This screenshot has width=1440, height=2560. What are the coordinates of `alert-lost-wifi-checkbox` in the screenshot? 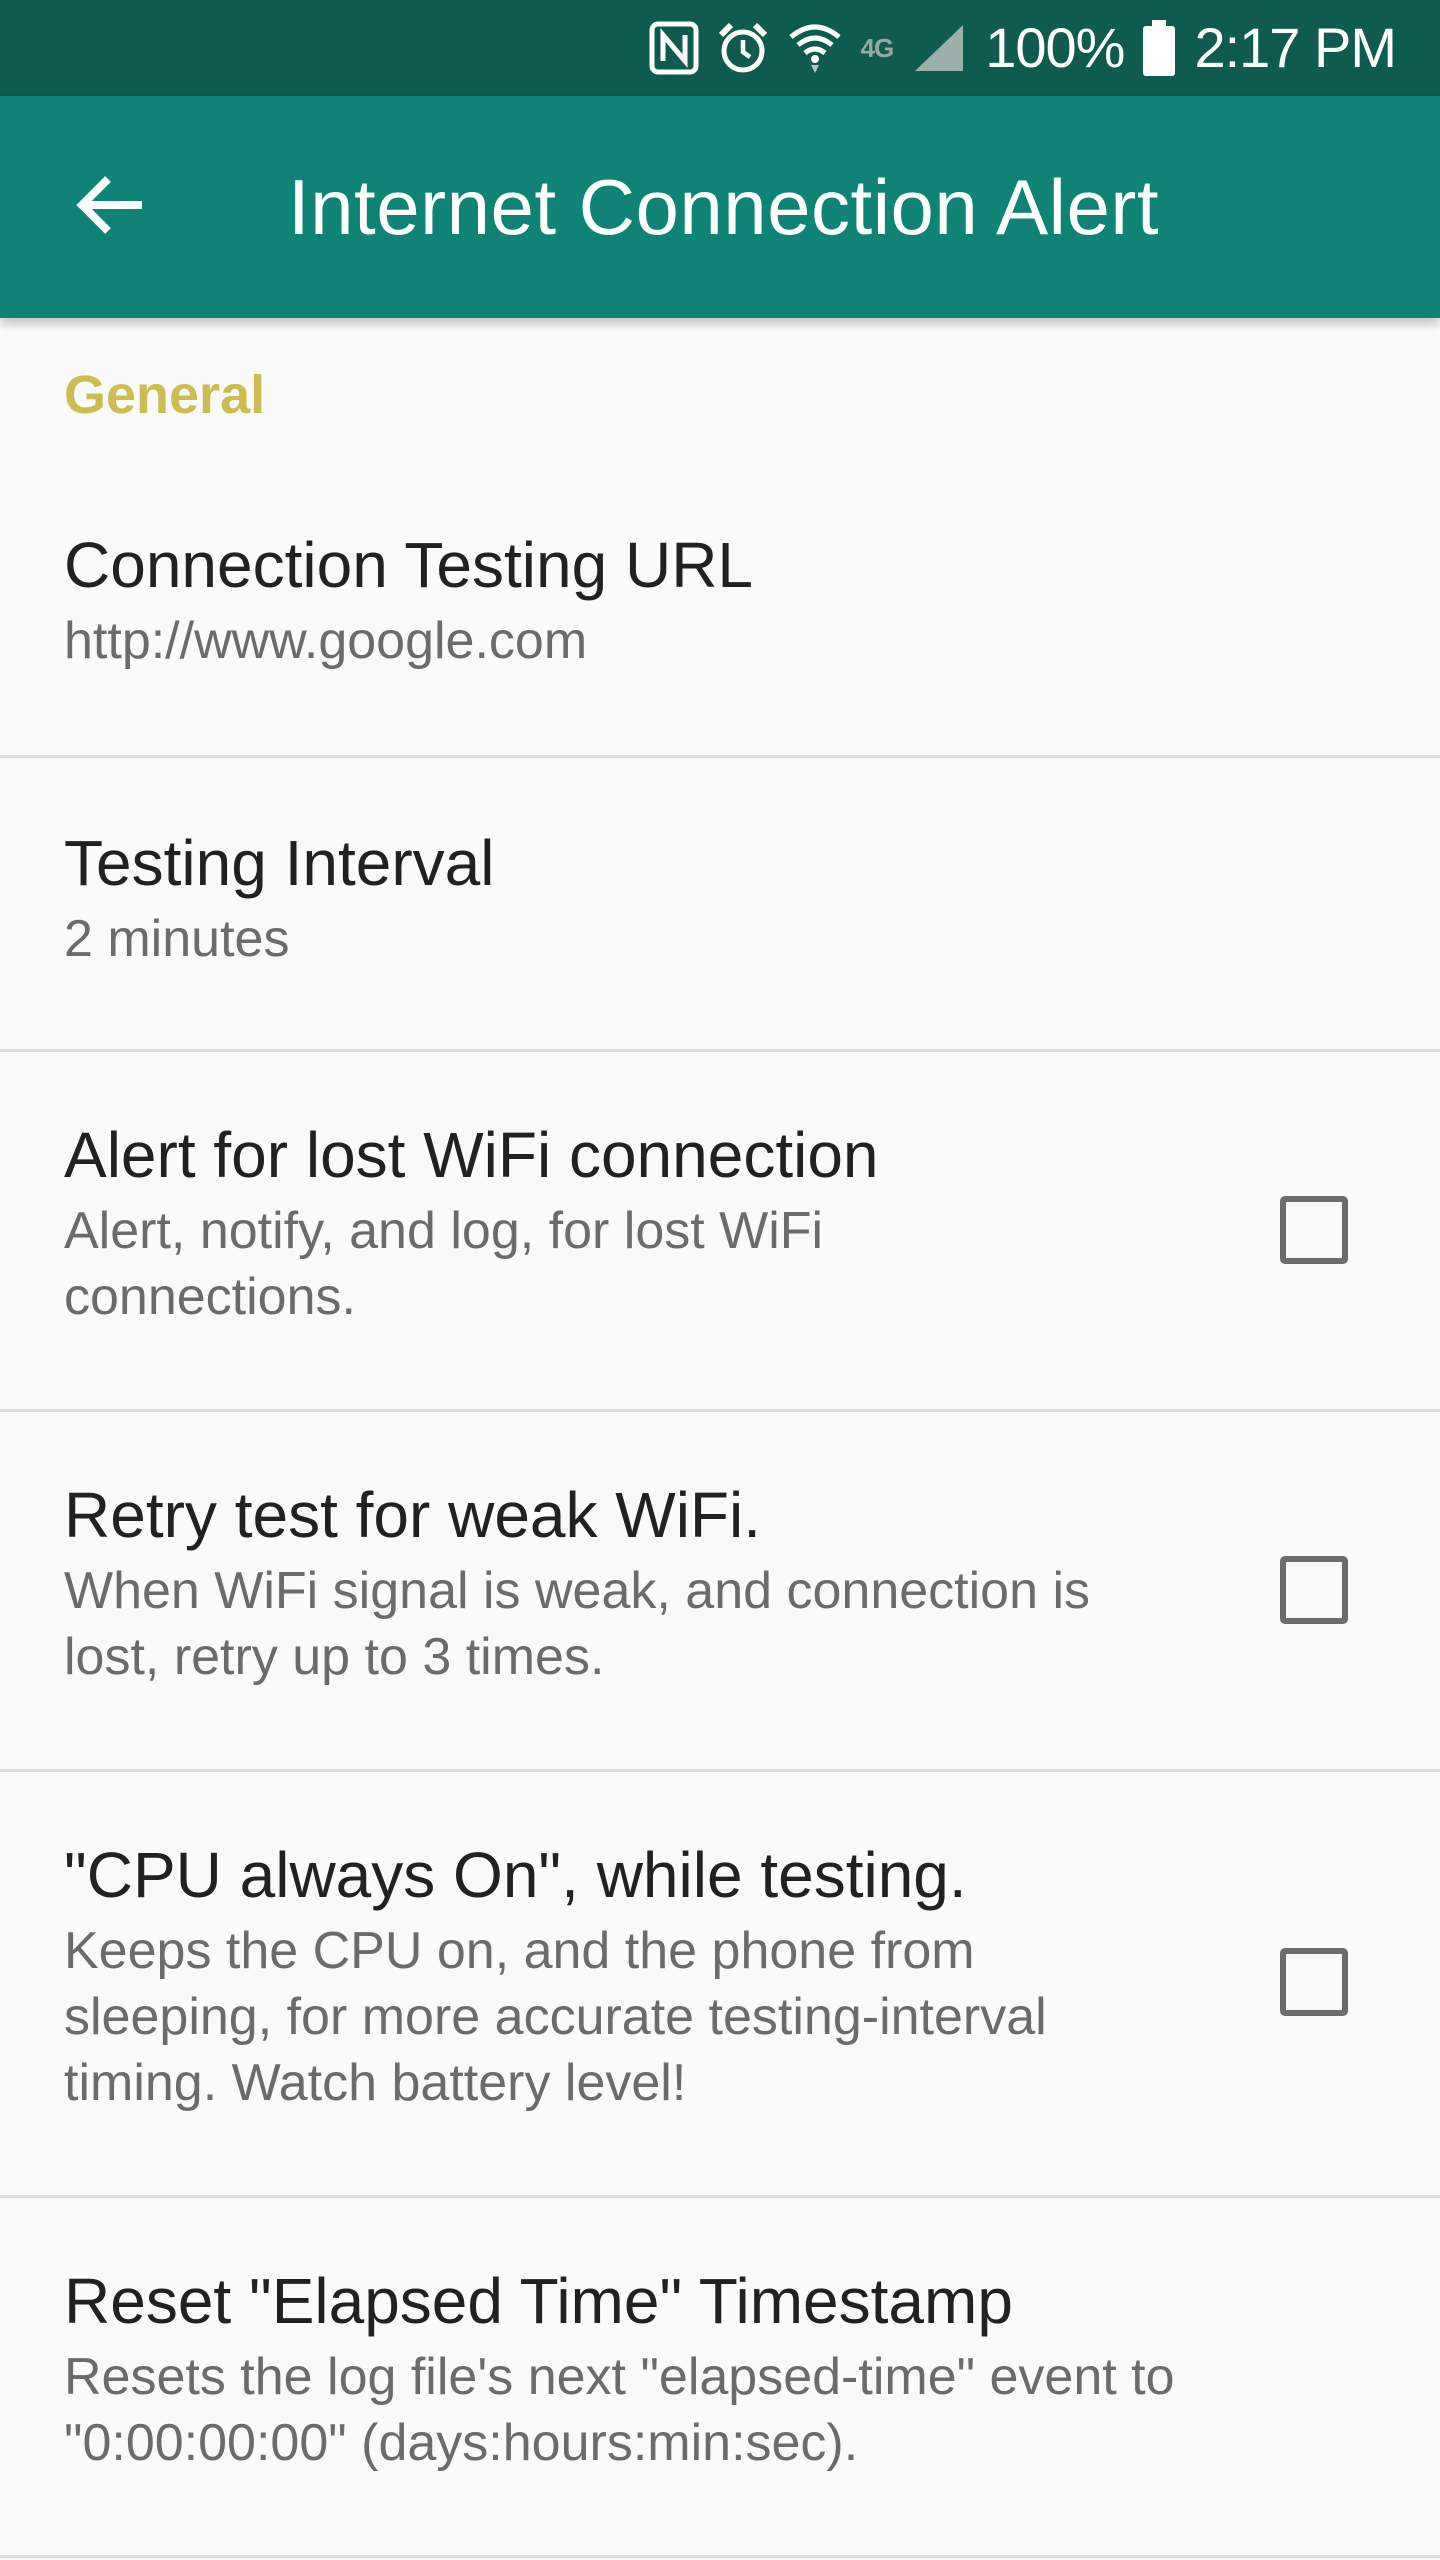 It's located at (1314, 1230).